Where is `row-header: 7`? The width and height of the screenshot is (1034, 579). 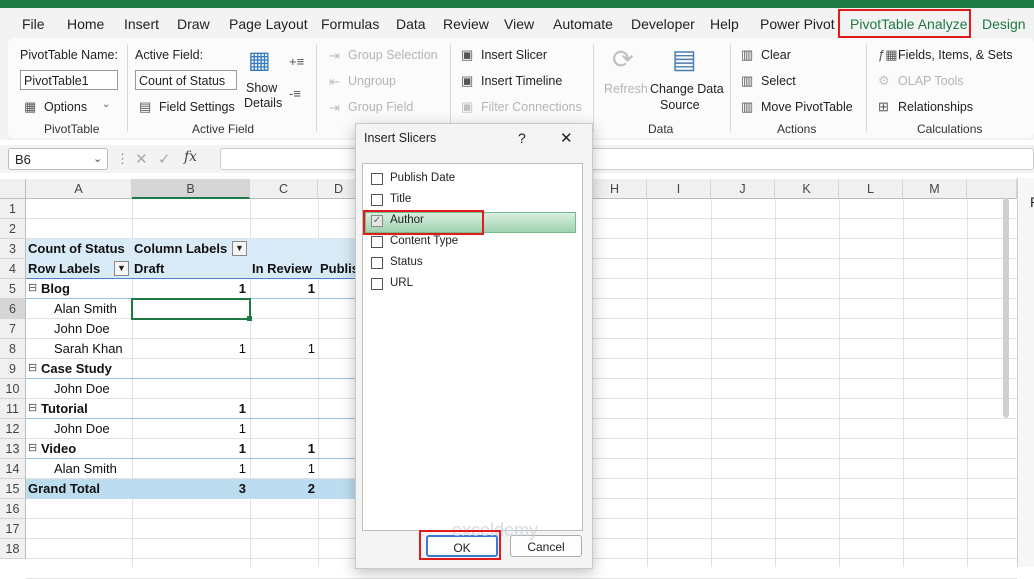
row-header: 7 is located at coordinates (13, 329).